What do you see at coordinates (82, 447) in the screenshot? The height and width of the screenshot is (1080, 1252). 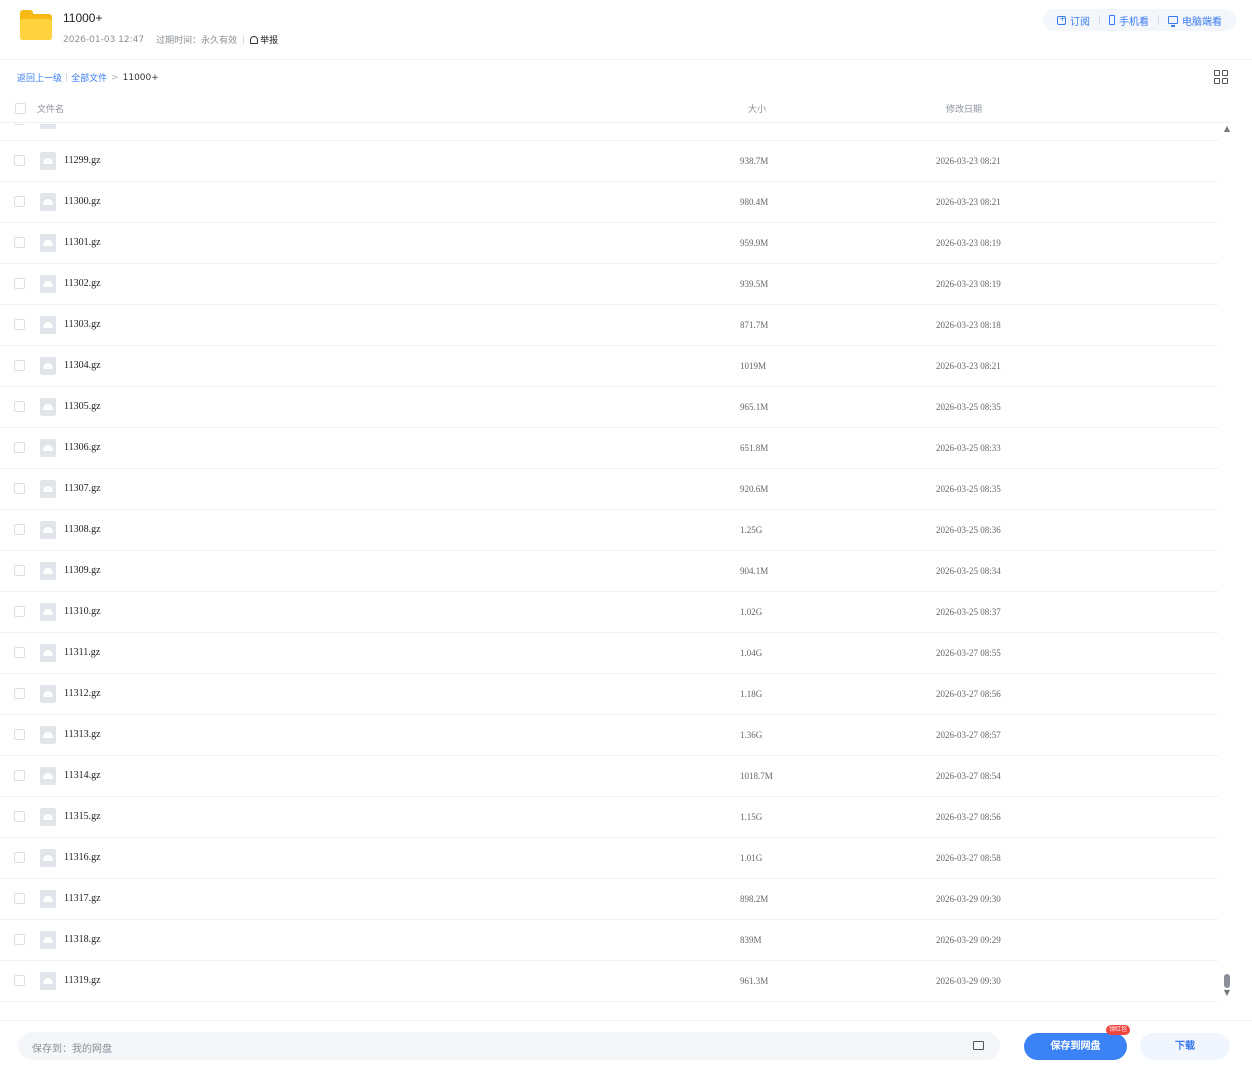 I see `file-name: 11306.gz` at bounding box center [82, 447].